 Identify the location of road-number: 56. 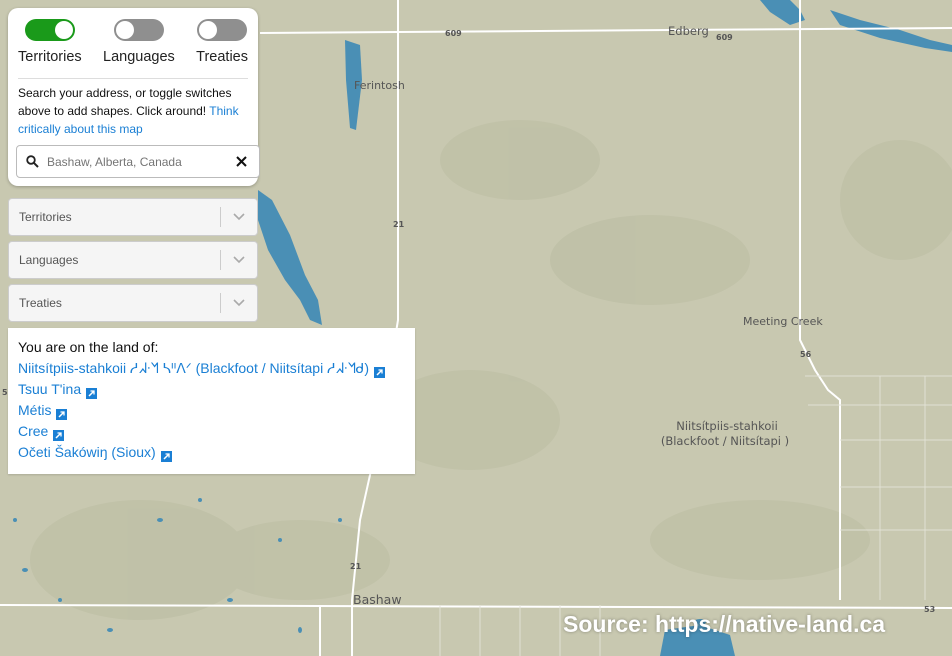
(806, 354).